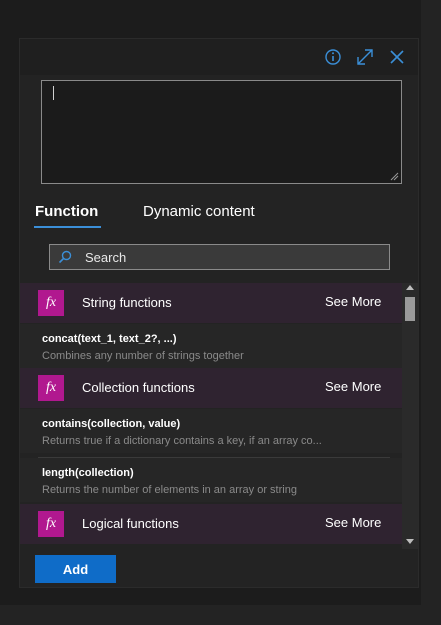  What do you see at coordinates (397, 57) in the screenshot?
I see `close-icon` at bounding box center [397, 57].